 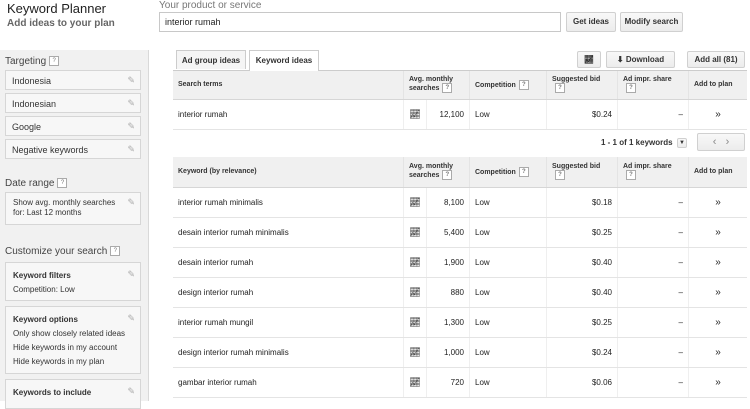 I want to click on targeting-heading: Targeting?, so click(x=32, y=61).